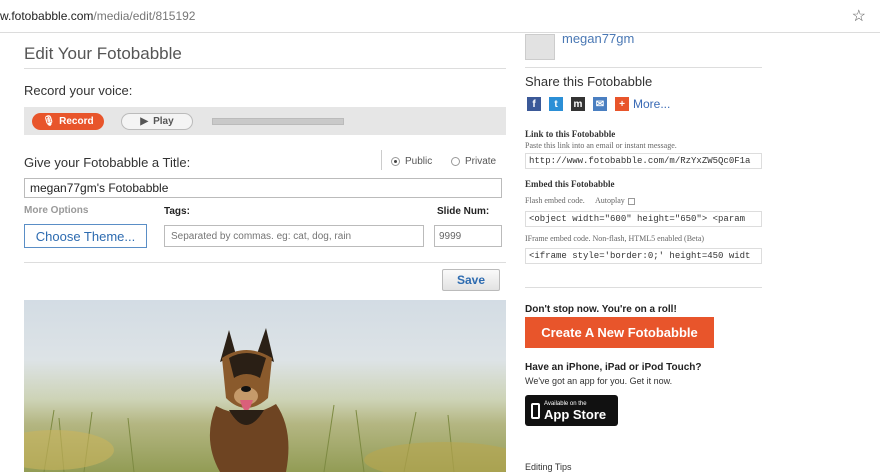  Describe the element at coordinates (144, 121) in the screenshot. I see `play-icon: ▶` at that location.